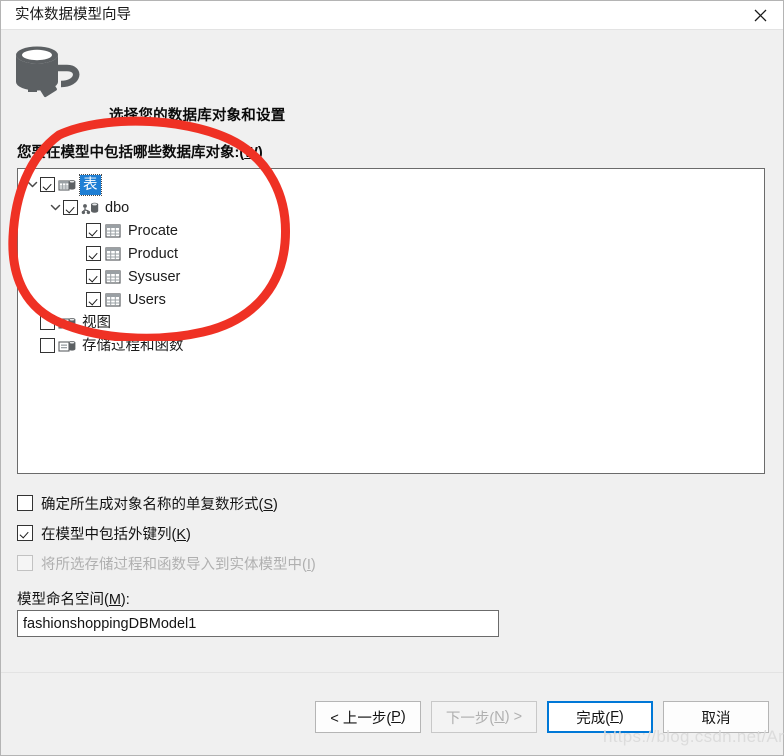  I want to click on title-bar: 实体数据模型向导, so click(392, 15).